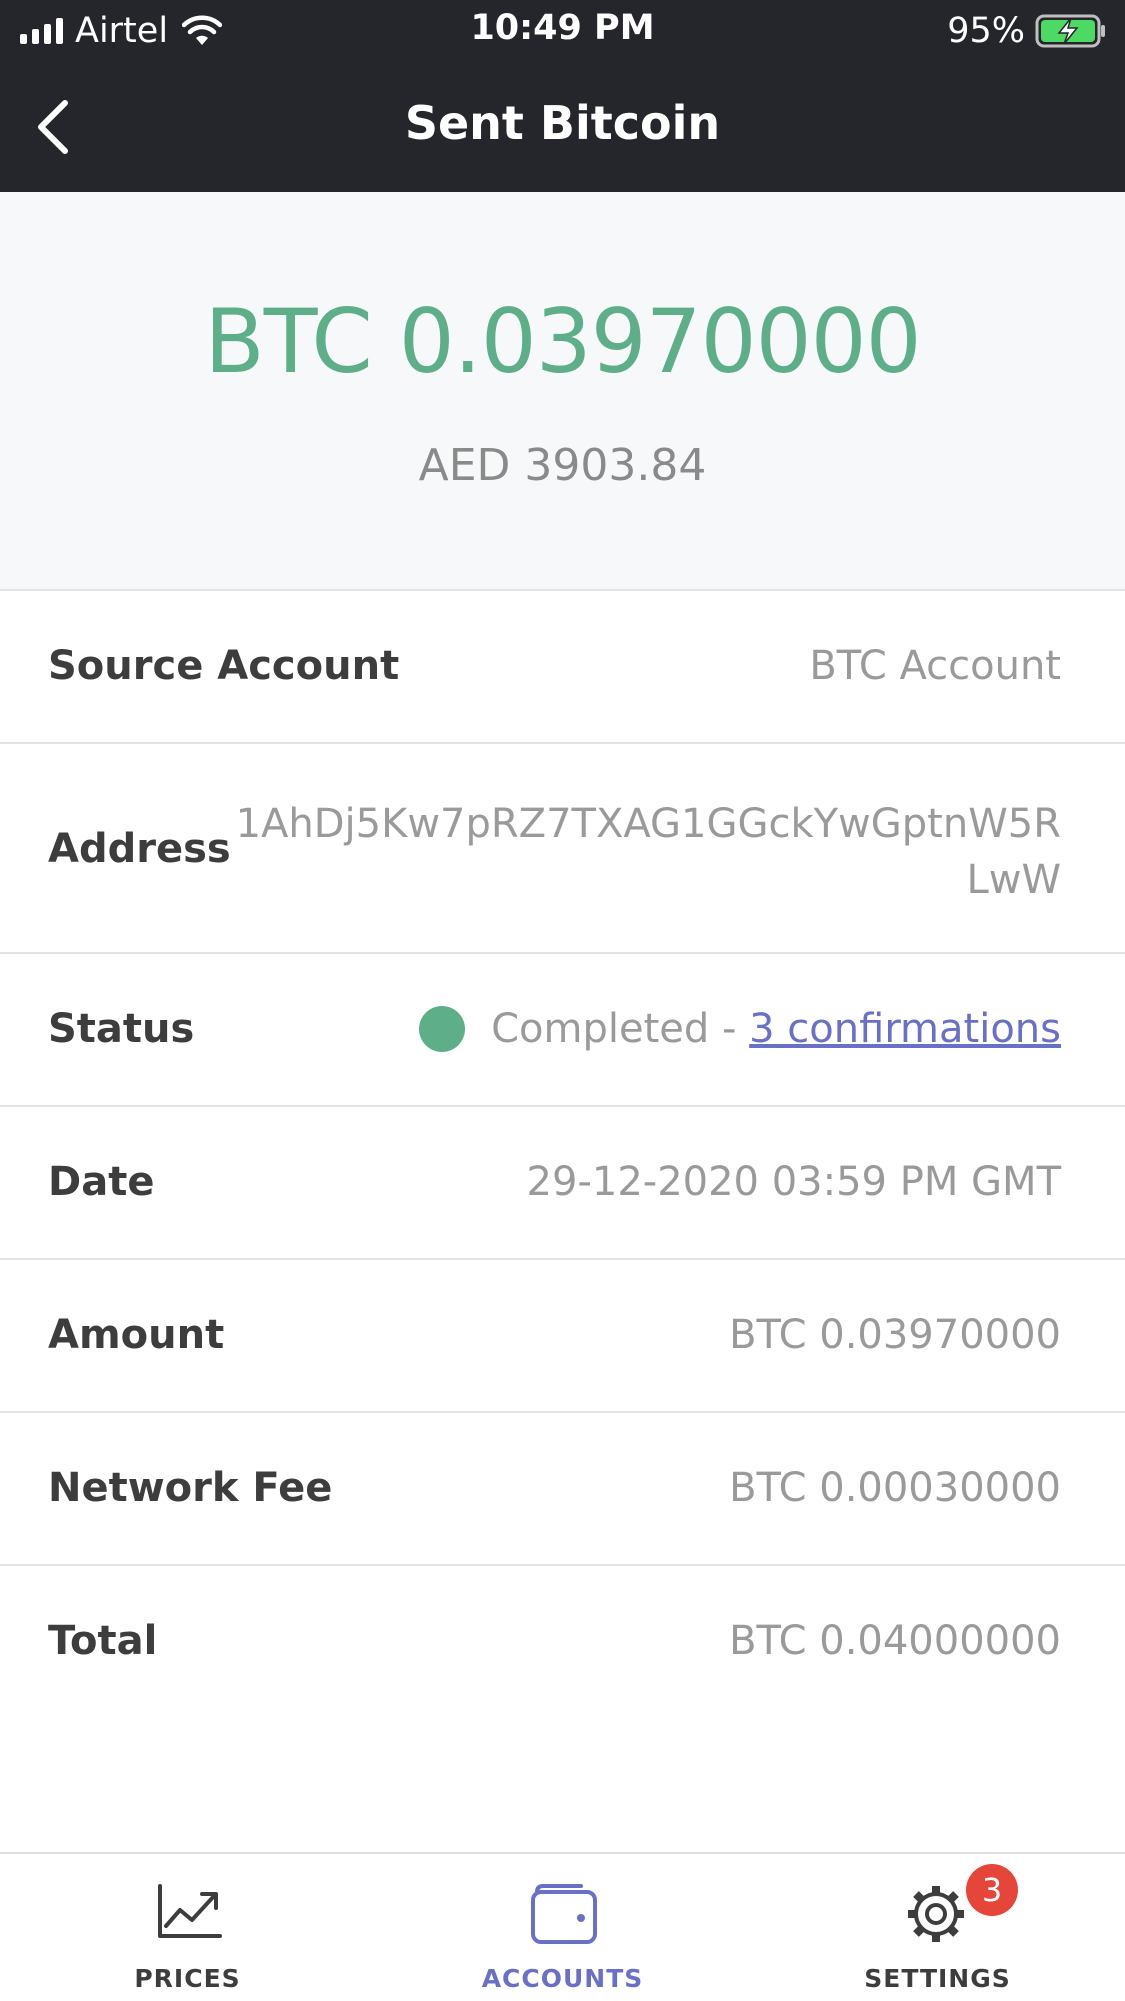  I want to click on top-bar: Airtel 10:49 PM 95% Sent Bitcoin, so click(562, 96).